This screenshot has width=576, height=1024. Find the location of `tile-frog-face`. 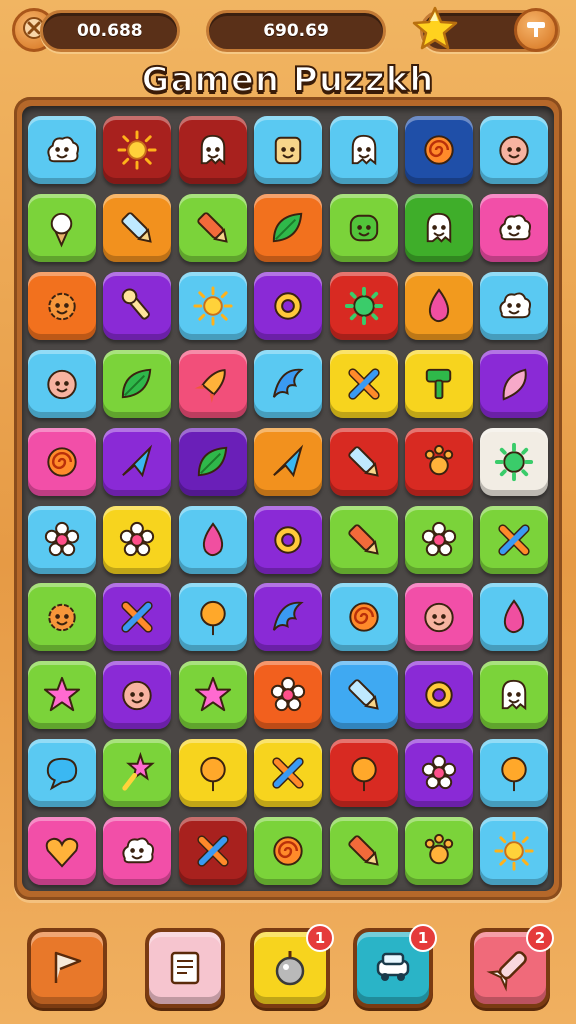

tile-frog-face is located at coordinates (363, 227).